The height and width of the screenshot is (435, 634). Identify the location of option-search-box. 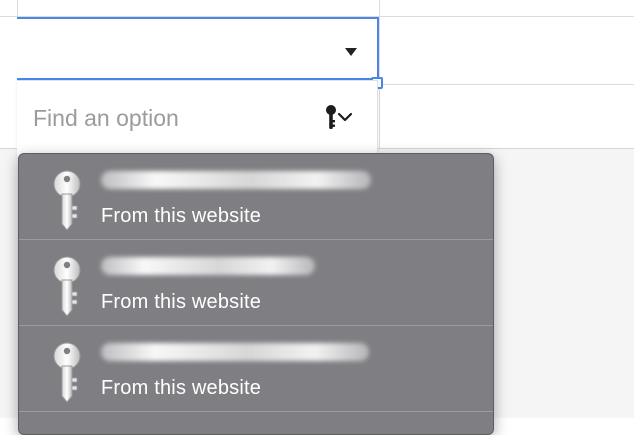
(197, 118).